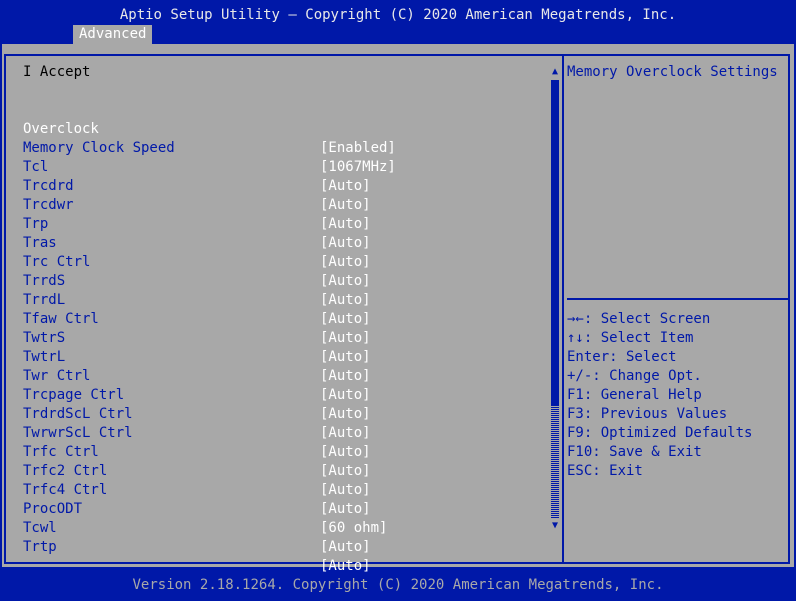  Describe the element at coordinates (634, 395) in the screenshot. I see `key-hint-general-help: F1: General Help` at that location.